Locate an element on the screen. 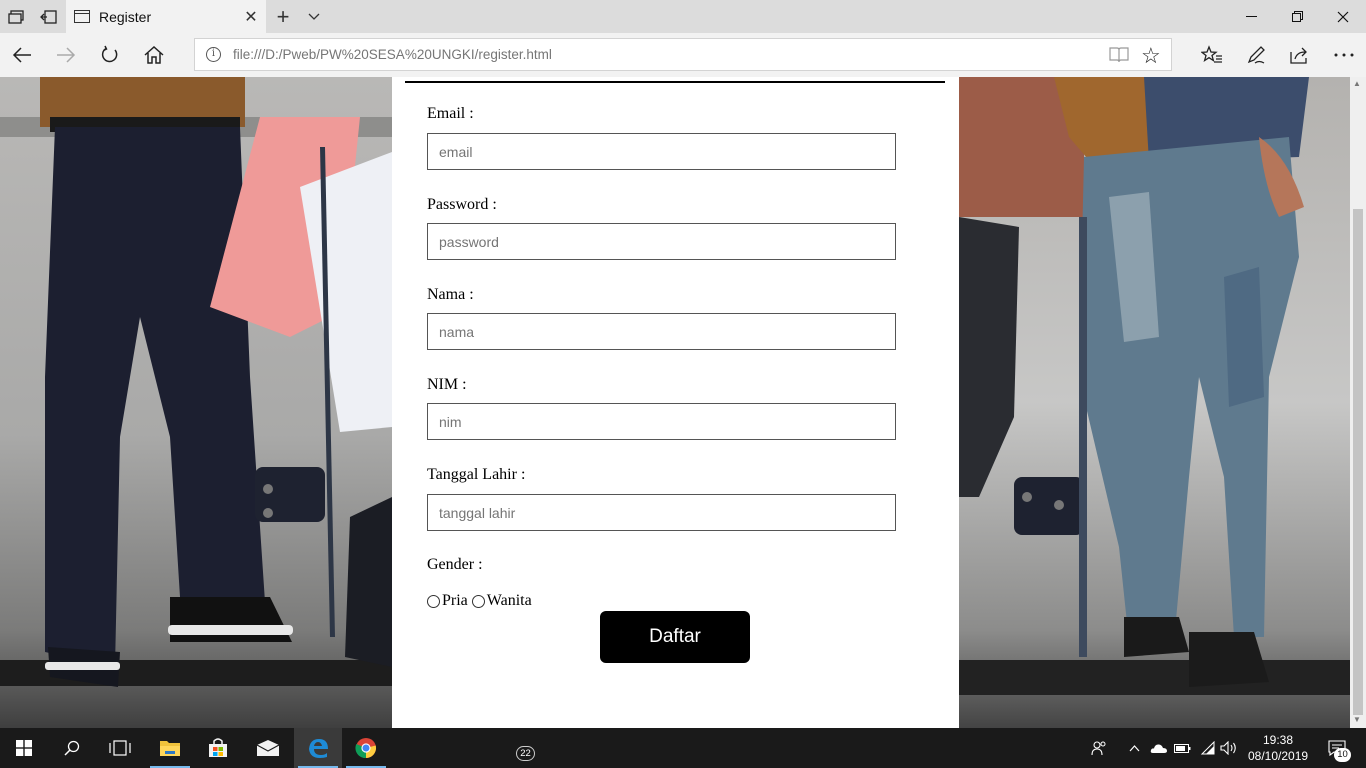  chevron-down-icon is located at coordinates (314, 16).